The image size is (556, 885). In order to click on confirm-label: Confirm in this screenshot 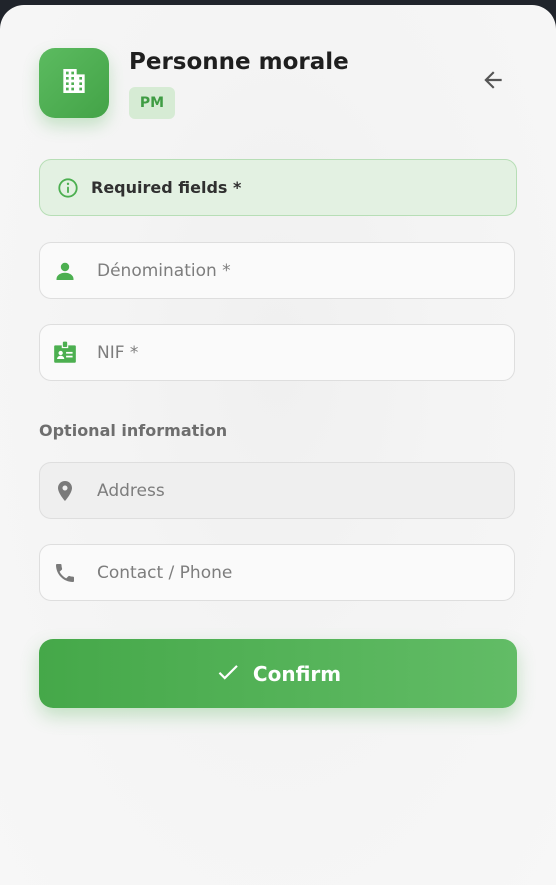, I will do `click(297, 673)`.